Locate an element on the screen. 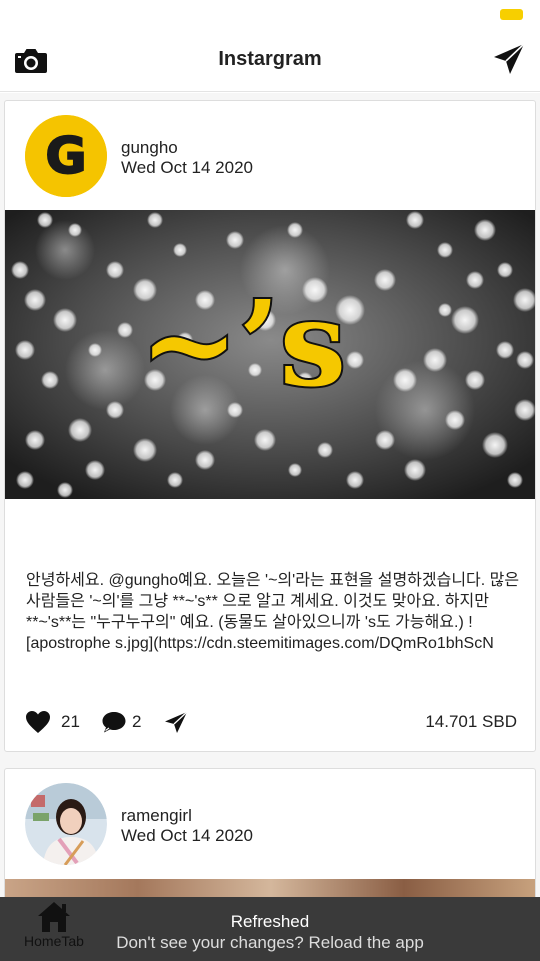  profile-photo-icon is located at coordinates (66, 824).